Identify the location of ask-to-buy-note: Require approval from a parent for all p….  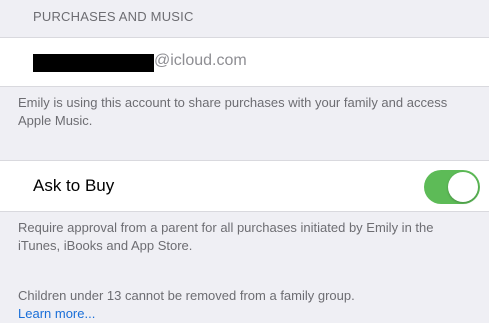
(226, 236).